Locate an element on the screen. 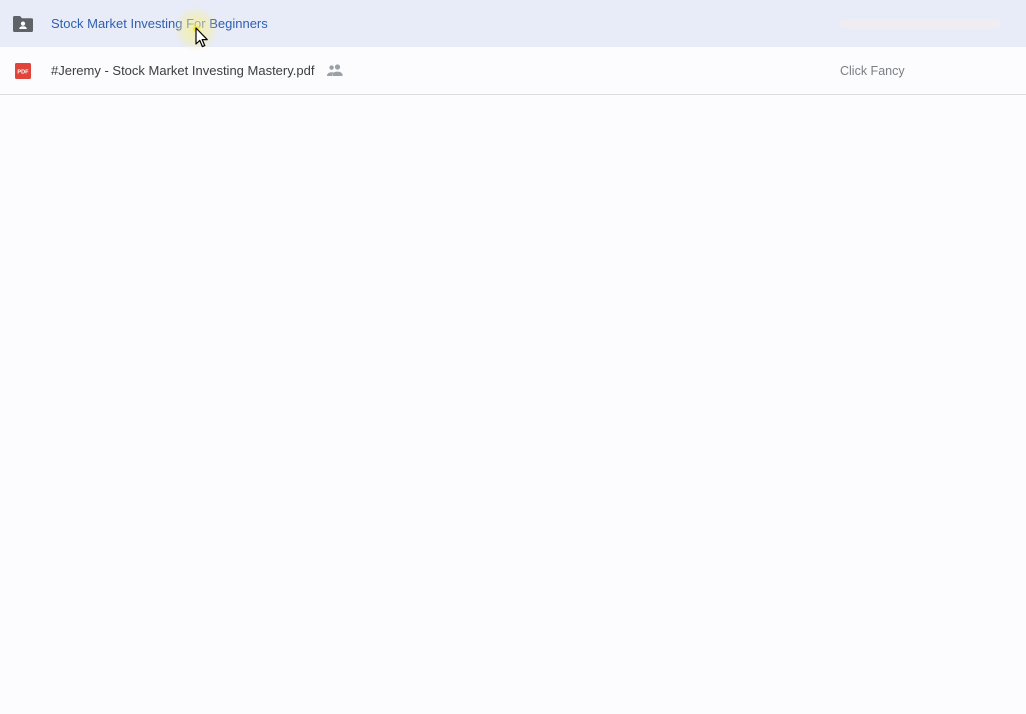 Image resolution: width=1026 pixels, height=714 pixels. shared-folder-icon is located at coordinates (23, 24).